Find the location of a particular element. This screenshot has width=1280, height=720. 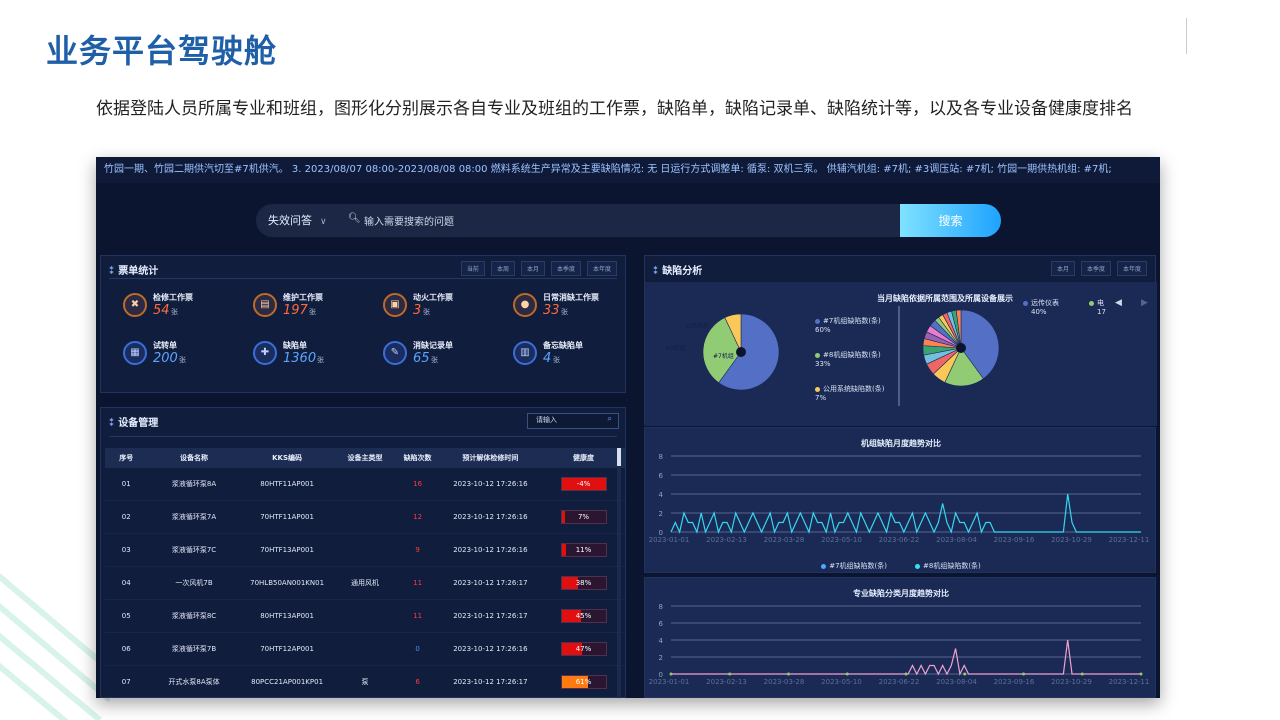

health-bar: 7% is located at coordinates (583, 517).